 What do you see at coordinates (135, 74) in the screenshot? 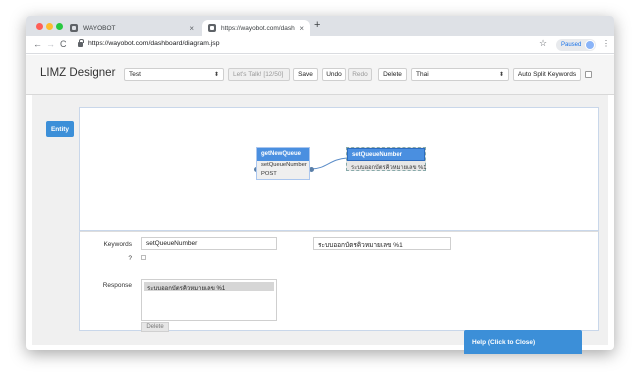
I see `project-select-value: Test` at bounding box center [135, 74].